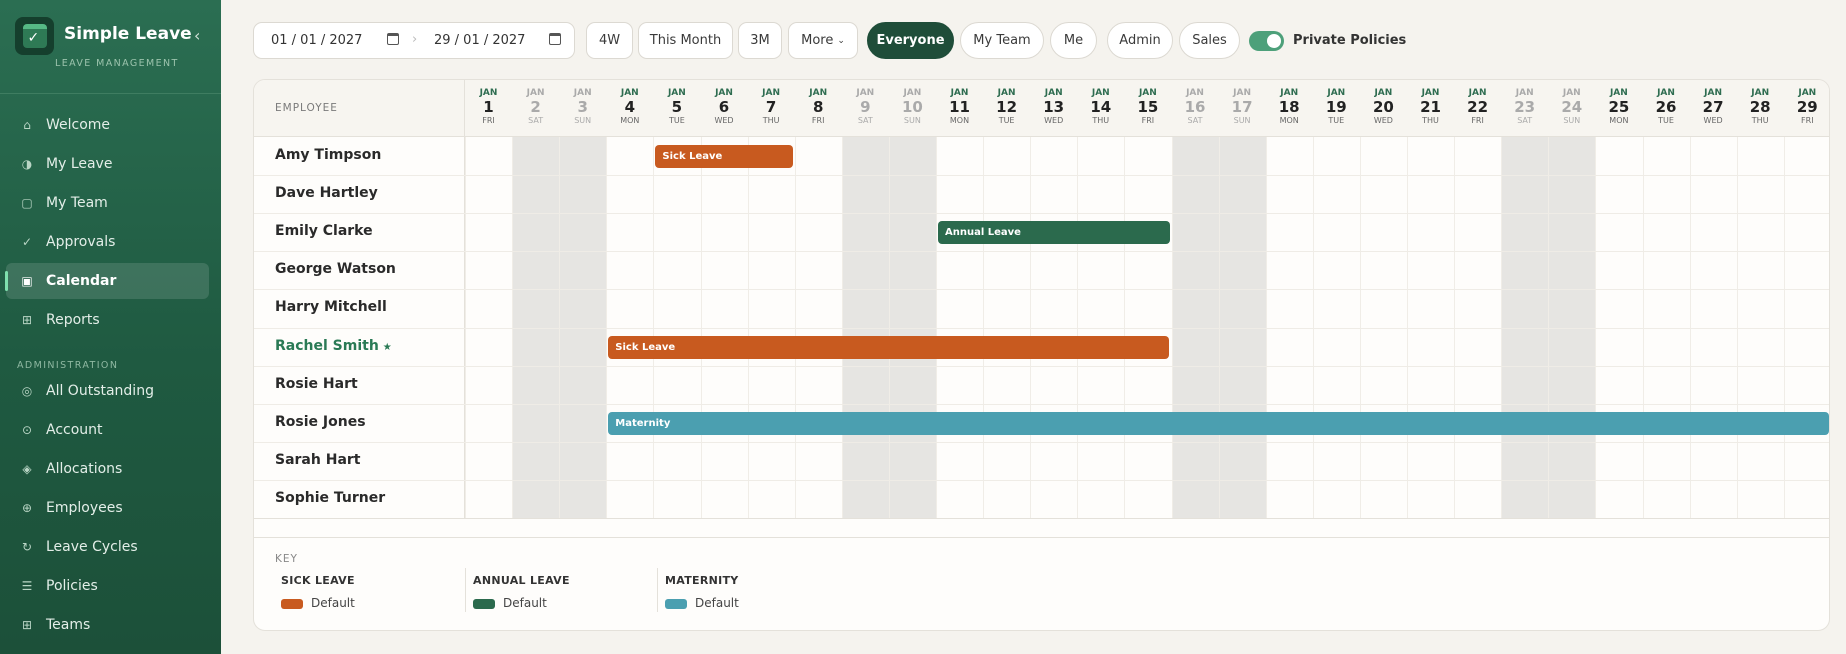  What do you see at coordinates (1478, 107) in the screenshot?
I see `day-number: 22` at bounding box center [1478, 107].